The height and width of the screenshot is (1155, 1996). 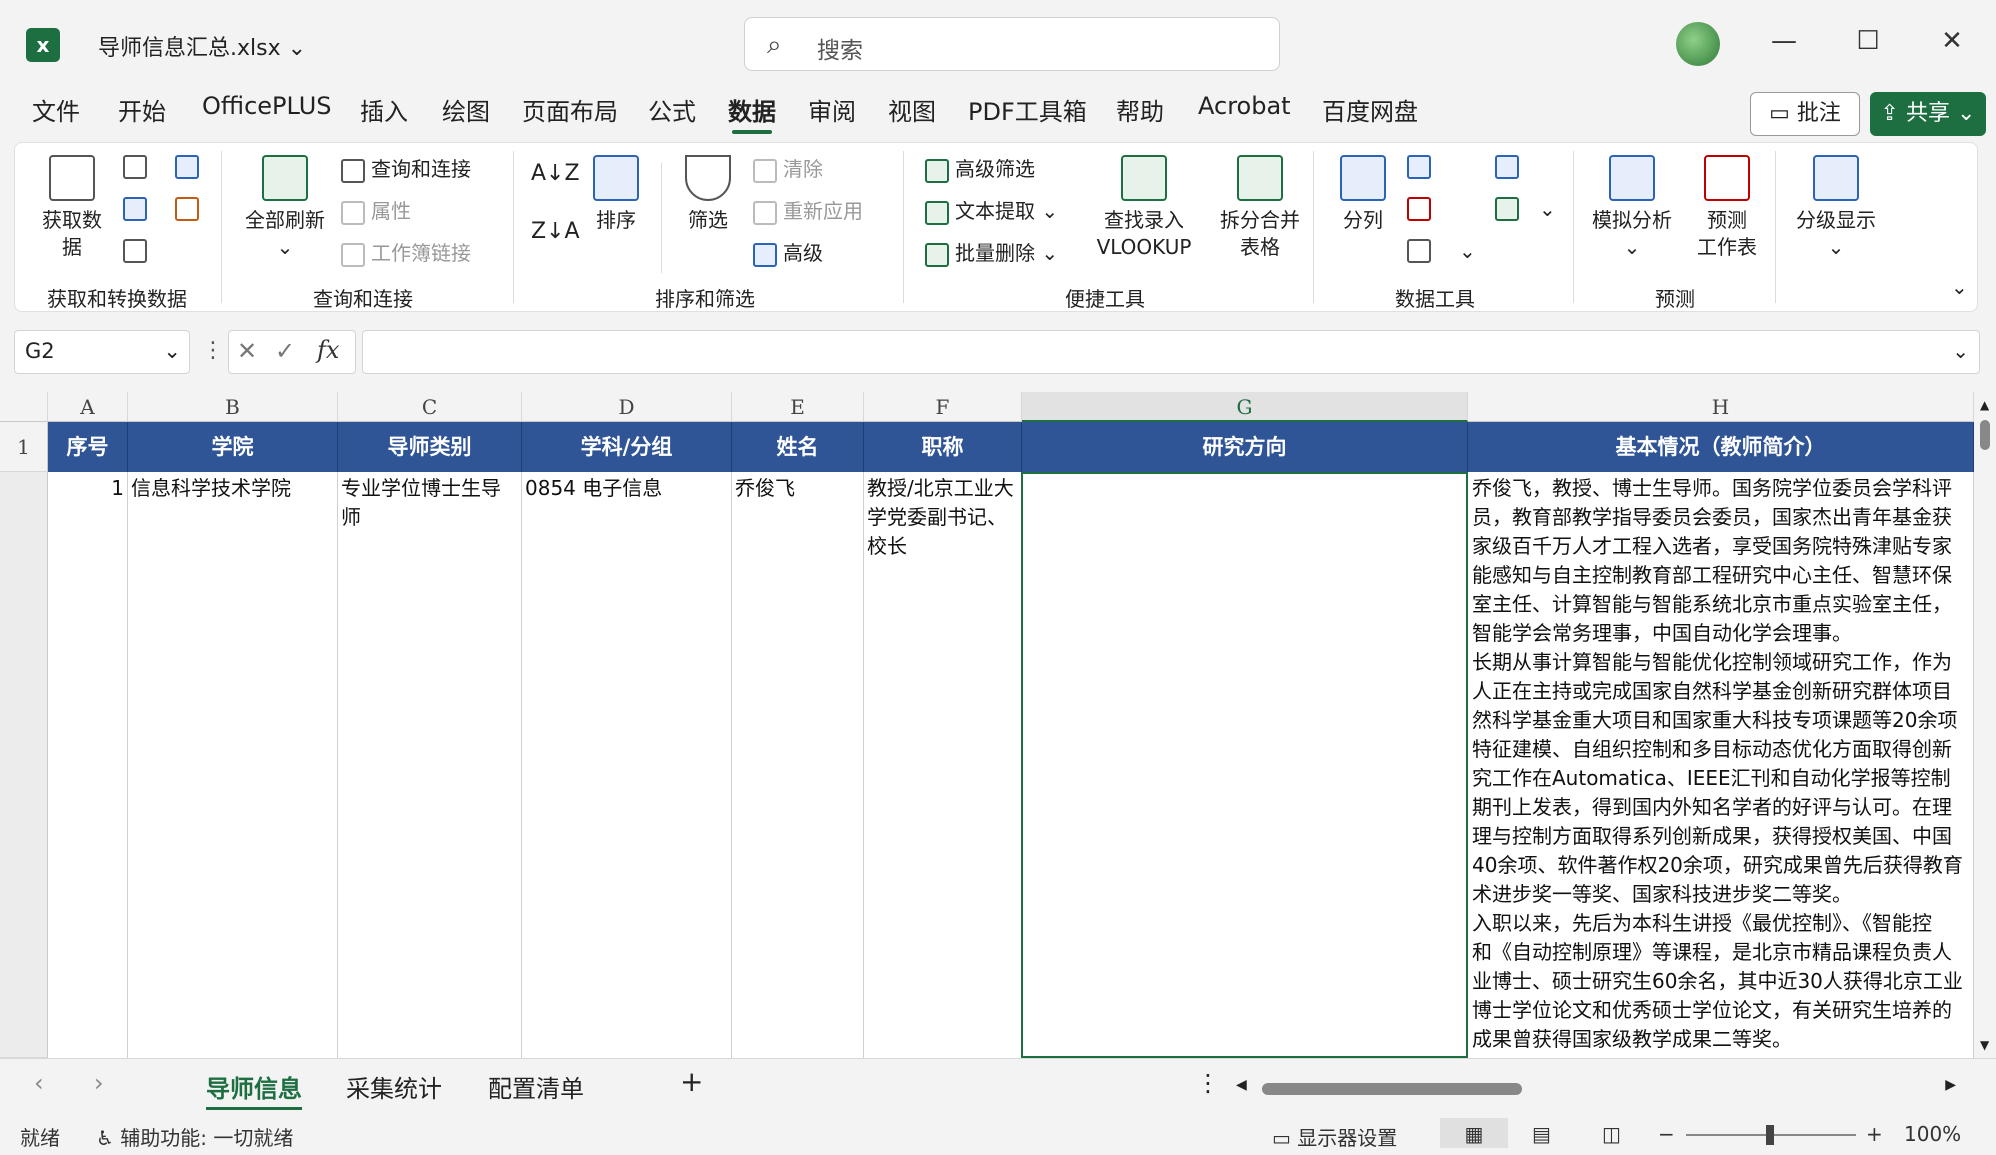 What do you see at coordinates (1698, 44) in the screenshot?
I see `avatar` at bounding box center [1698, 44].